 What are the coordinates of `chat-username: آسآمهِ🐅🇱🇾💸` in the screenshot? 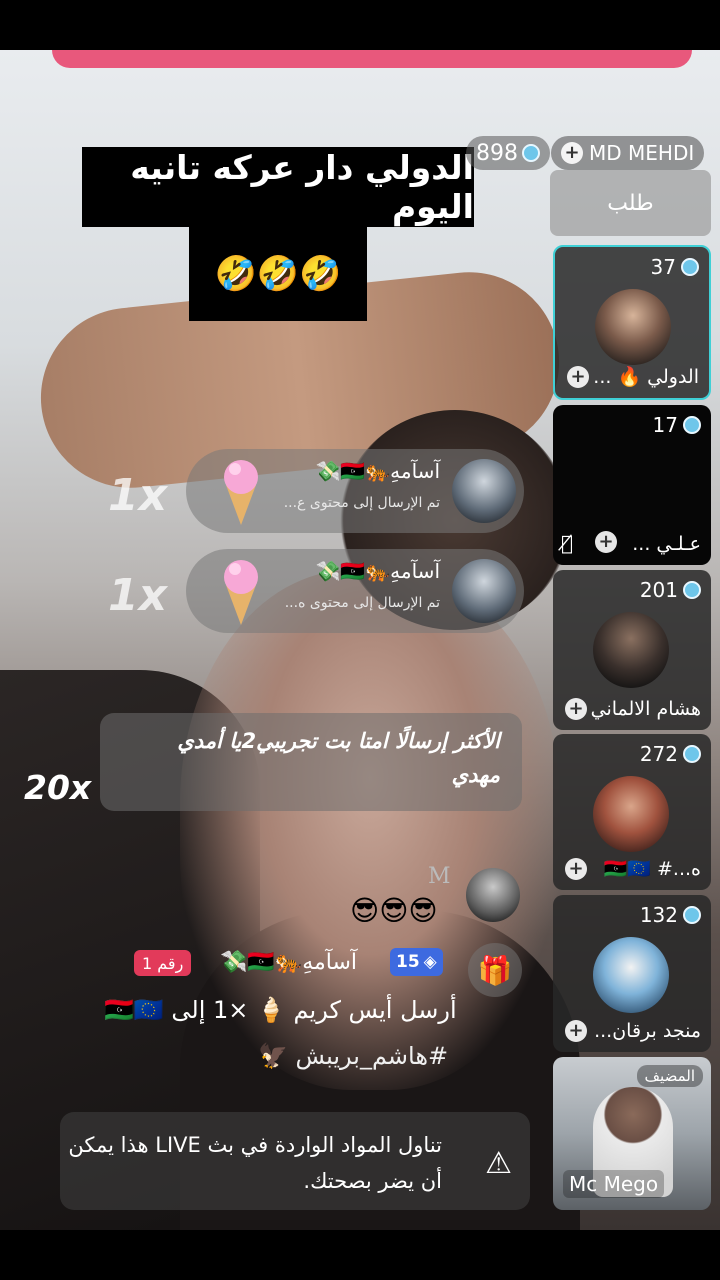 It's located at (288, 962).